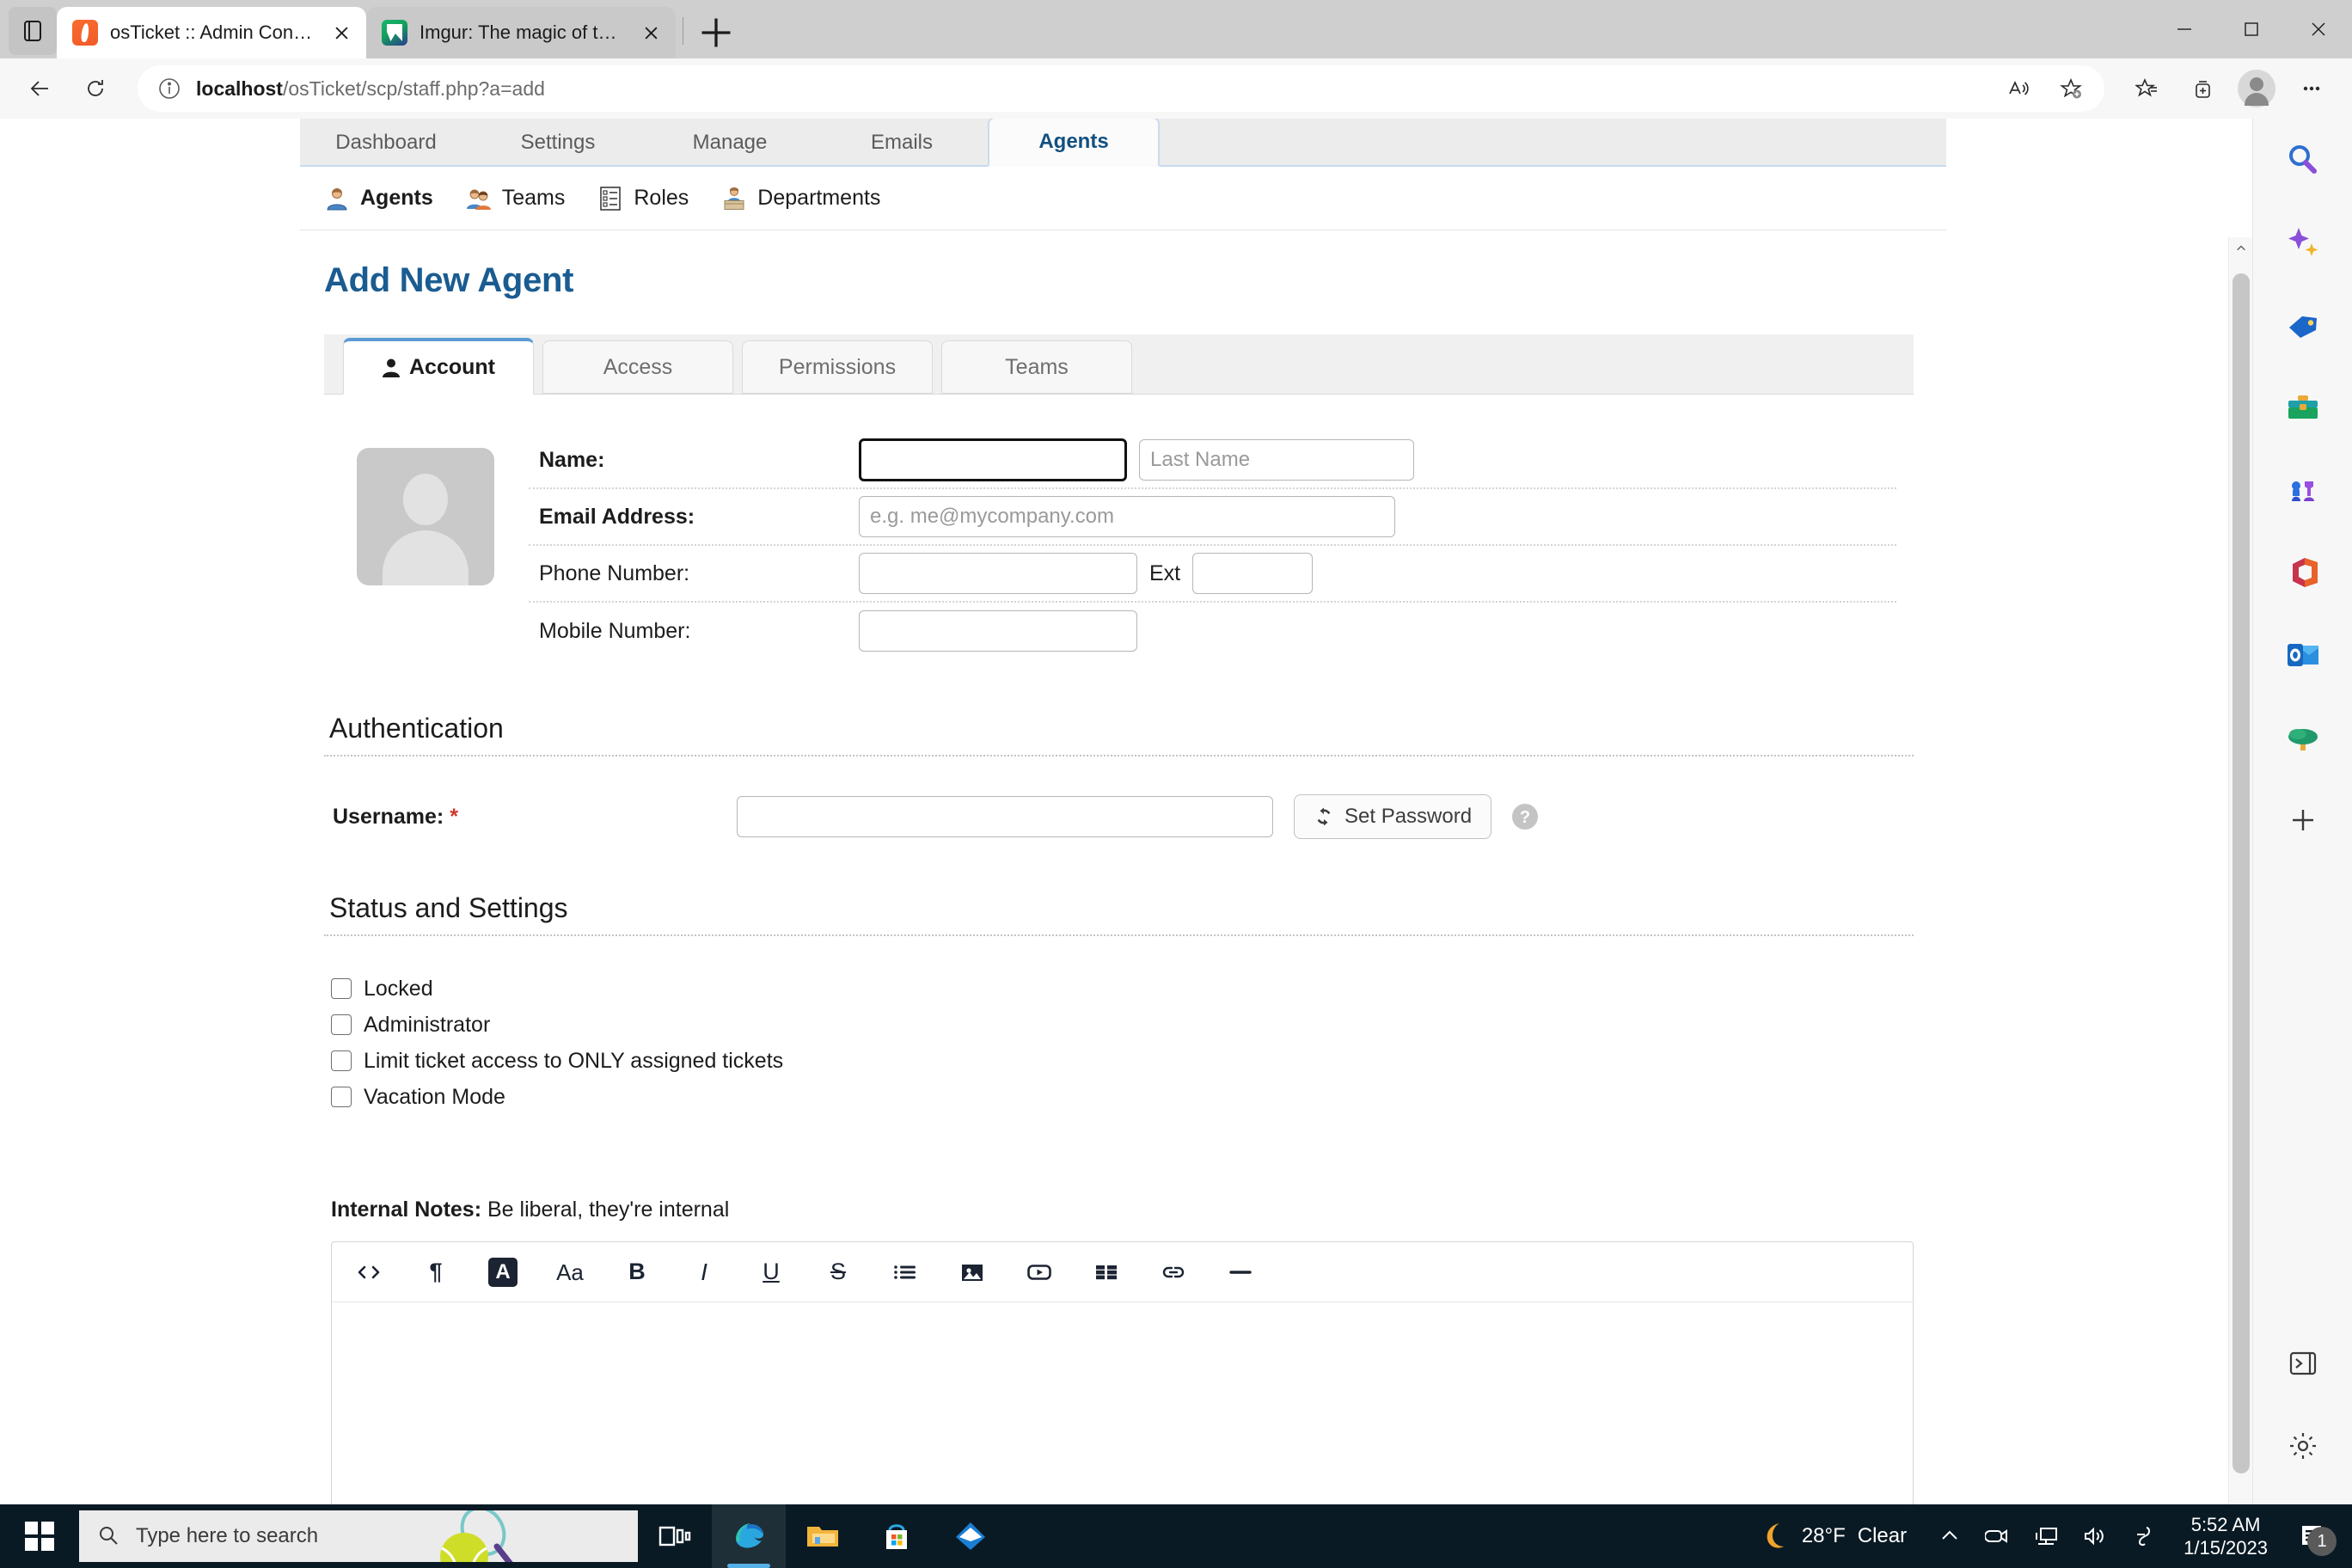 The image size is (2352, 1568). I want to click on browser-tab-osticket: osTicket :: Admin Control Panel, so click(211, 32).